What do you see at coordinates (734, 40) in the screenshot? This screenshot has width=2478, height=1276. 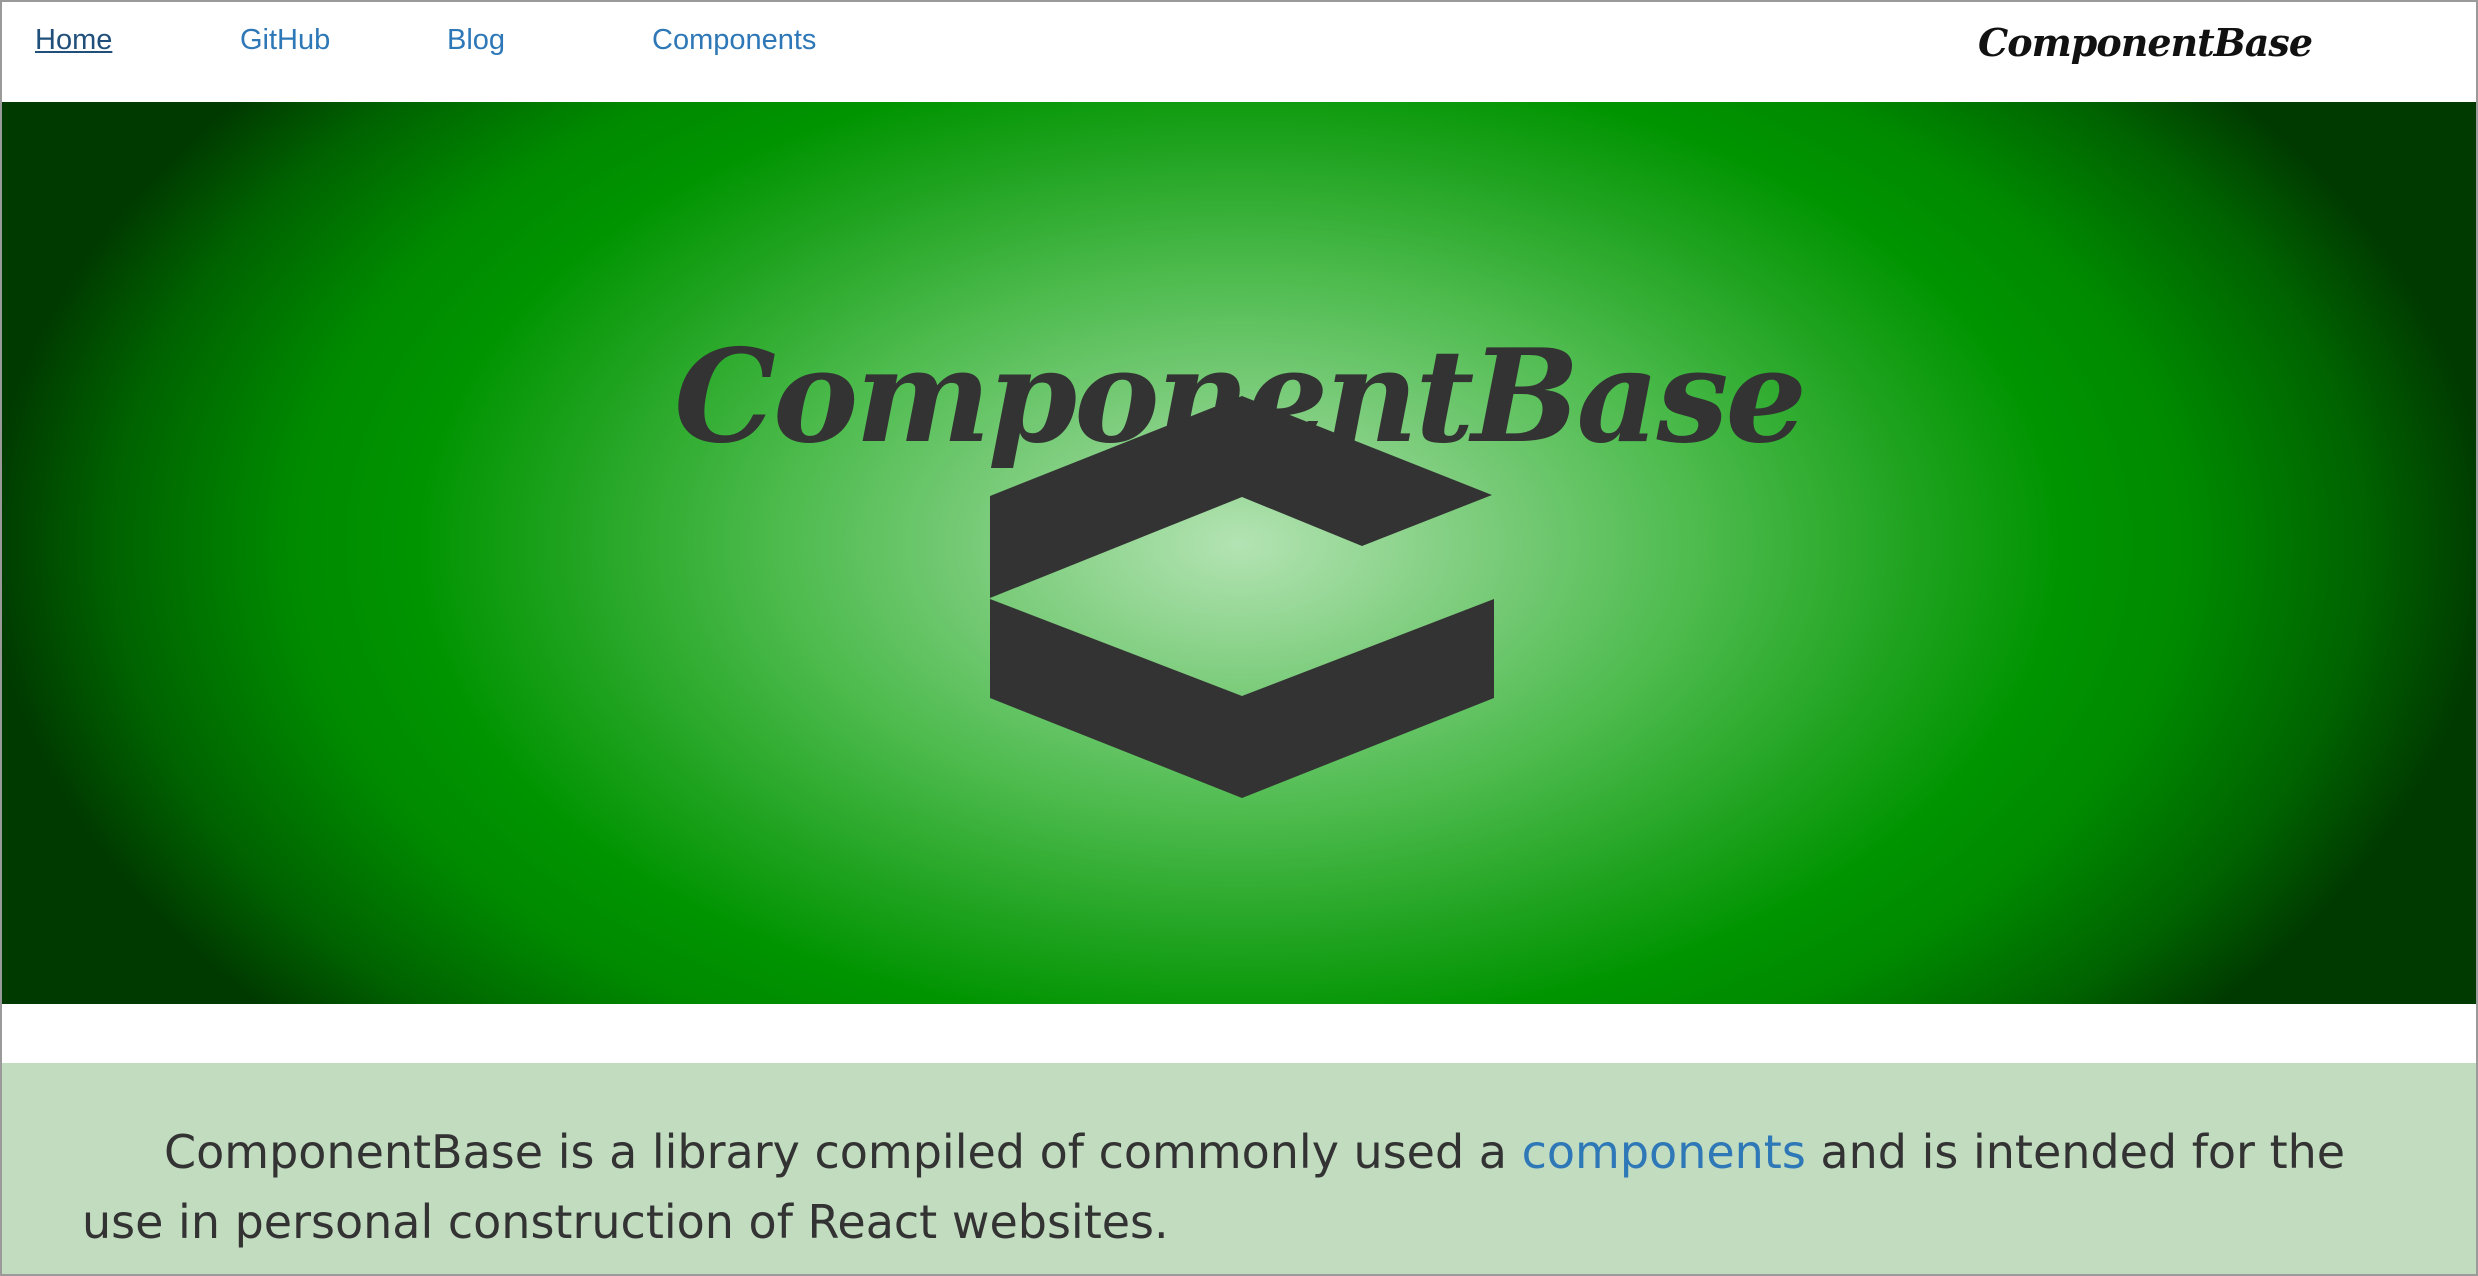 I see `nav-link-components: Components` at bounding box center [734, 40].